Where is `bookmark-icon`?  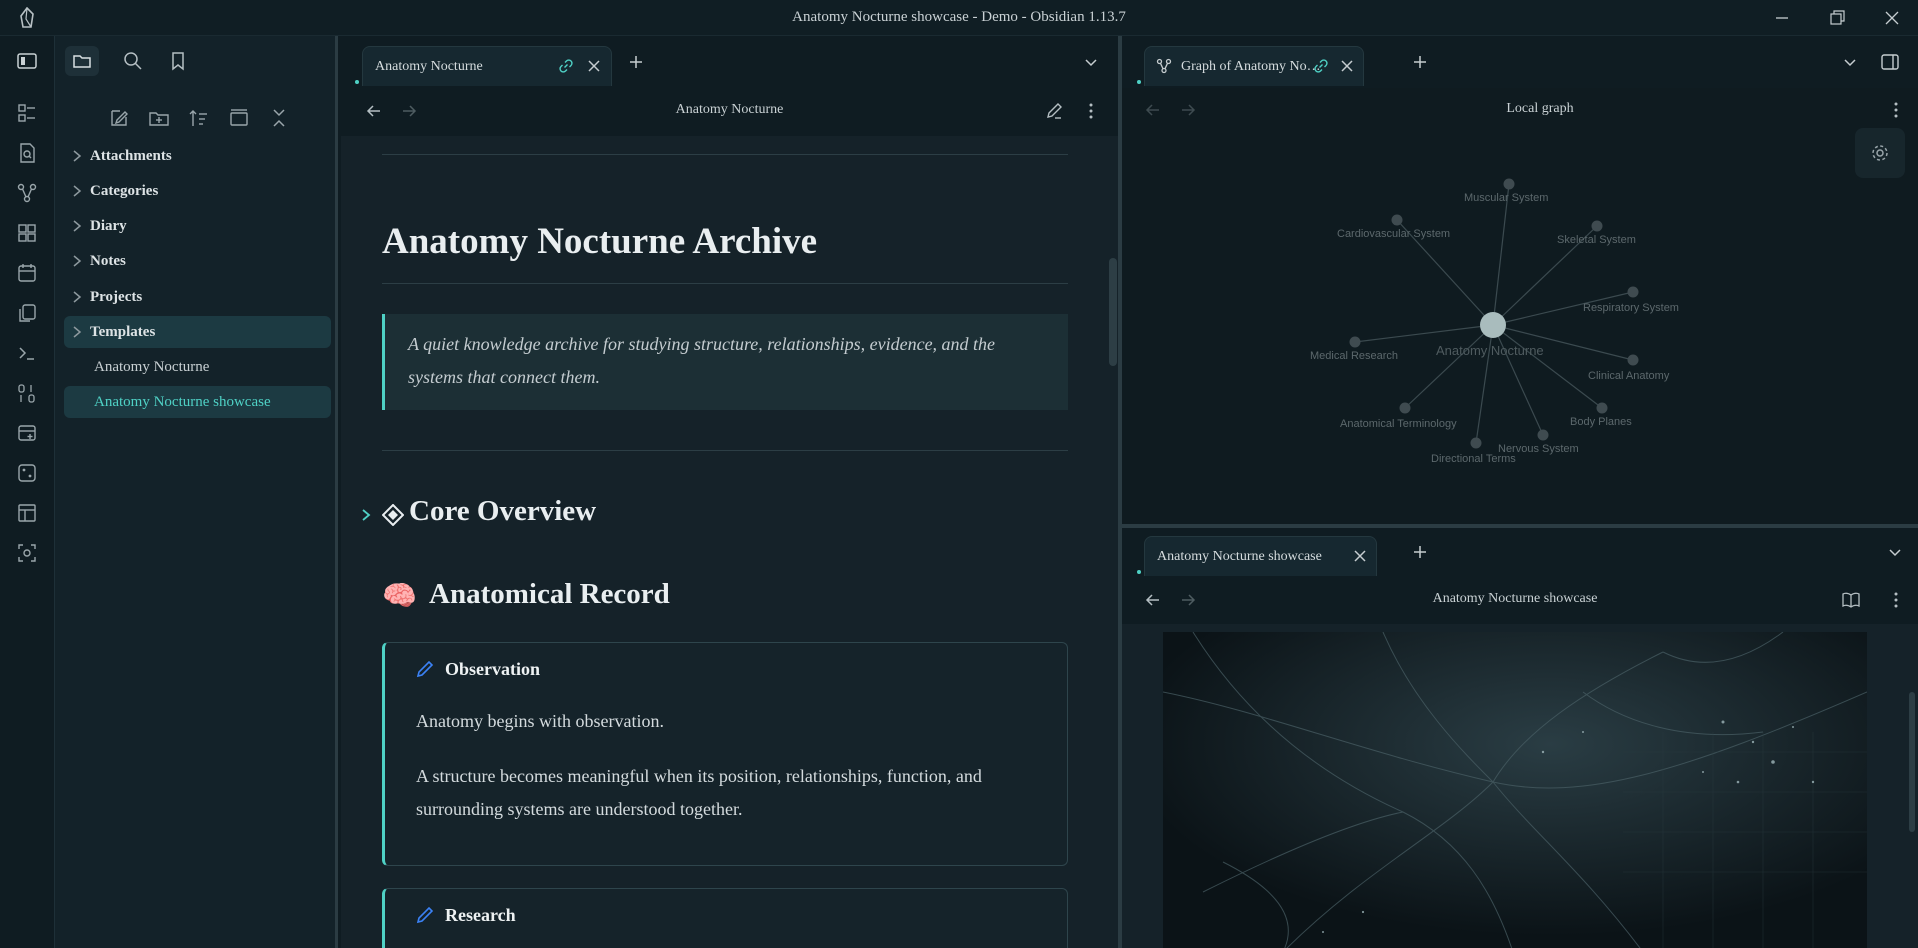
bookmark-icon is located at coordinates (178, 61).